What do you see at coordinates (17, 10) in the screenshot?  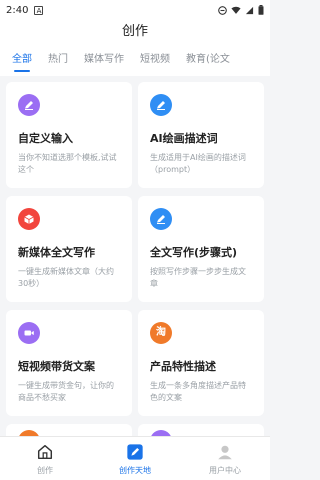 I see `status-time: 2:40` at bounding box center [17, 10].